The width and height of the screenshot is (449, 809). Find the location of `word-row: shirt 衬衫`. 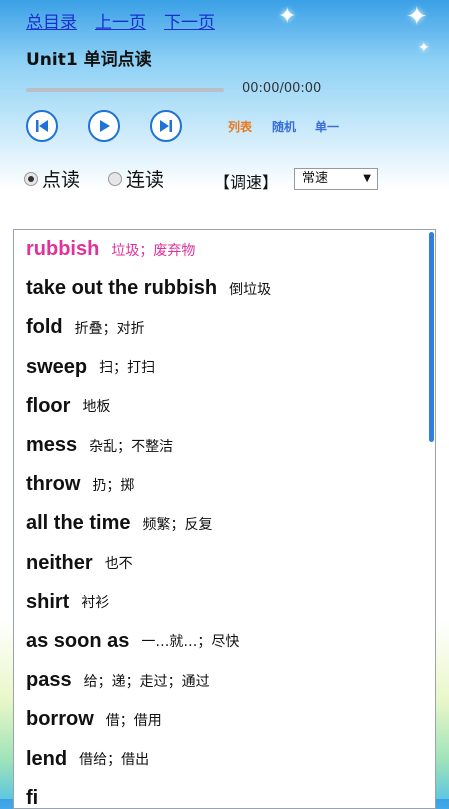

word-row: shirt 衬衫 is located at coordinates (224, 602).